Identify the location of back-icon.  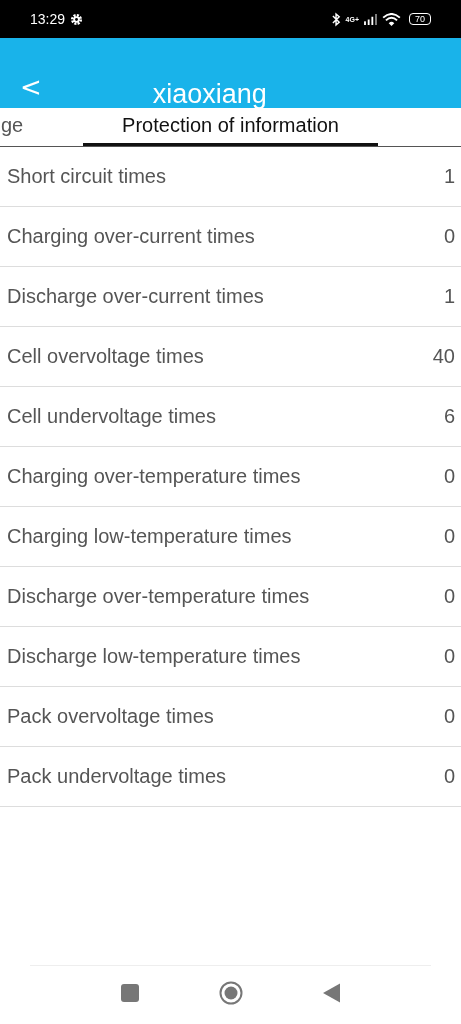
(331, 993).